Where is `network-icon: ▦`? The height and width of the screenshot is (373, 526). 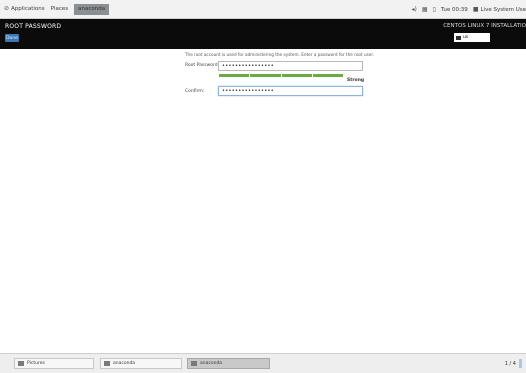
network-icon: ▦ is located at coordinates (425, 9).